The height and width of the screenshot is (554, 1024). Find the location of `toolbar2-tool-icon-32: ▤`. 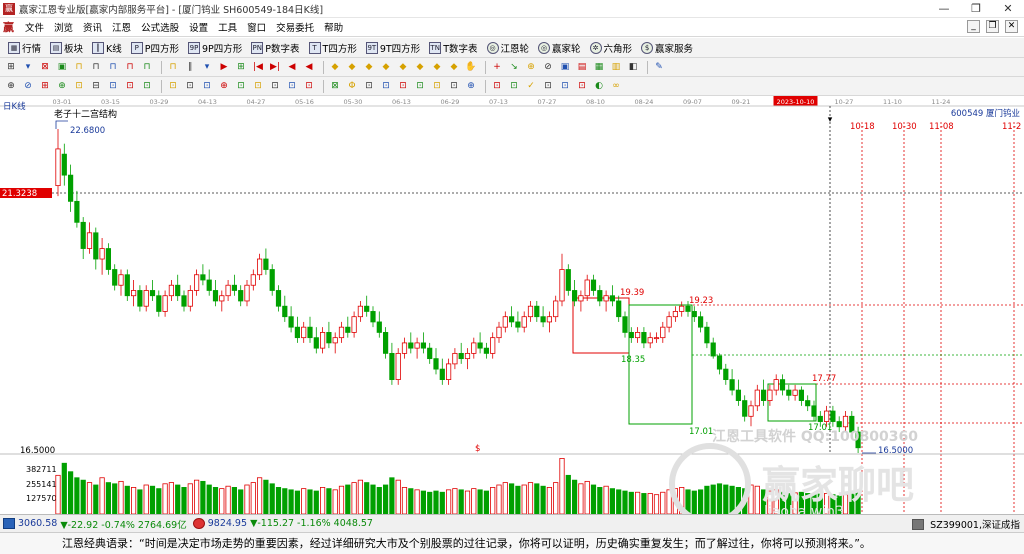

toolbar2-tool-icon-32: ▤ is located at coordinates (582, 67).